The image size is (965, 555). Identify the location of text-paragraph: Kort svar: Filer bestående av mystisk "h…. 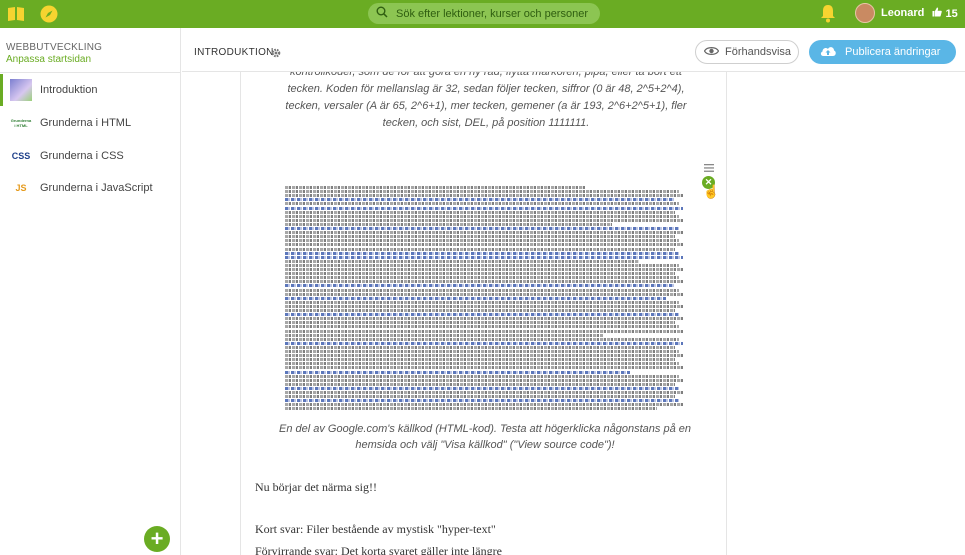
(375, 529).